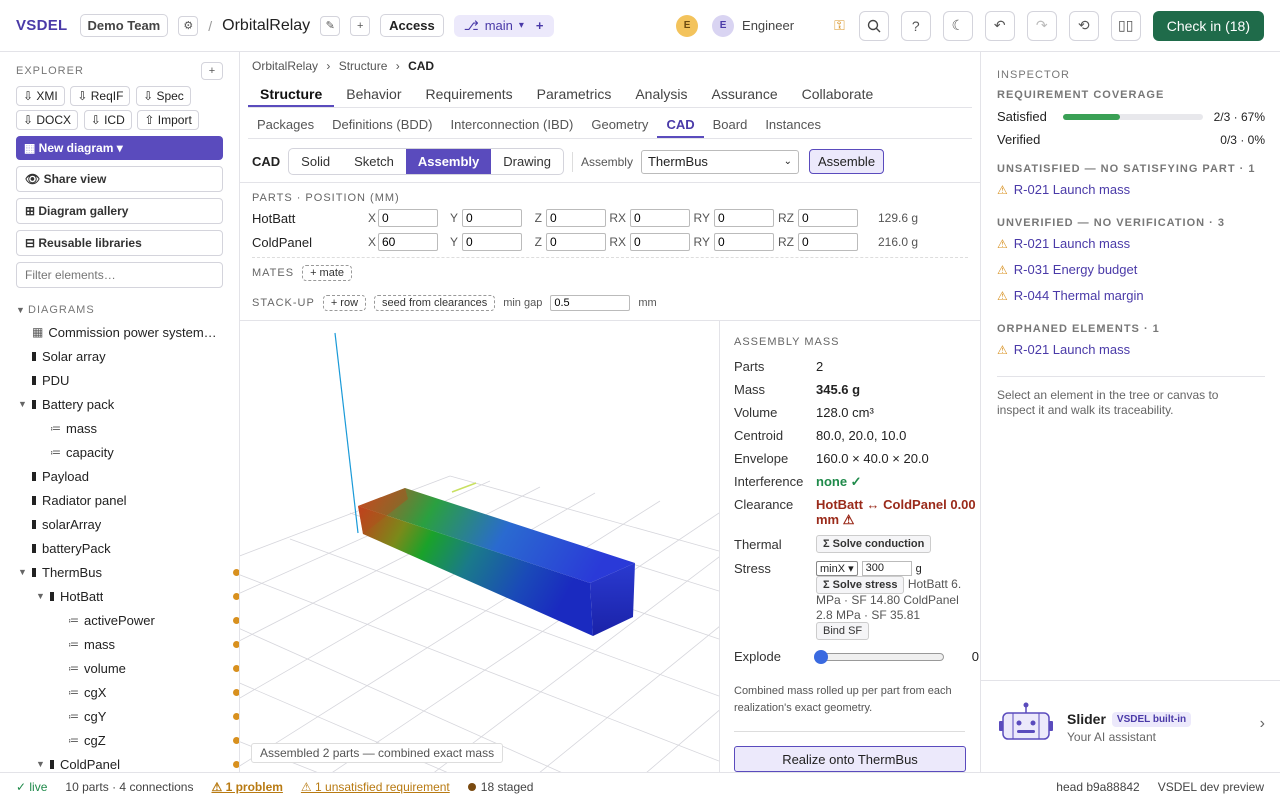 This screenshot has width=1280, height=800. I want to click on share-view-button: 👁 Share view, so click(119, 179).